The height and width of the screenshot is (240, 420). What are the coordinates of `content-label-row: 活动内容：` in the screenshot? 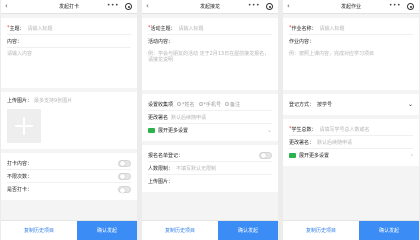 It's located at (161, 42).